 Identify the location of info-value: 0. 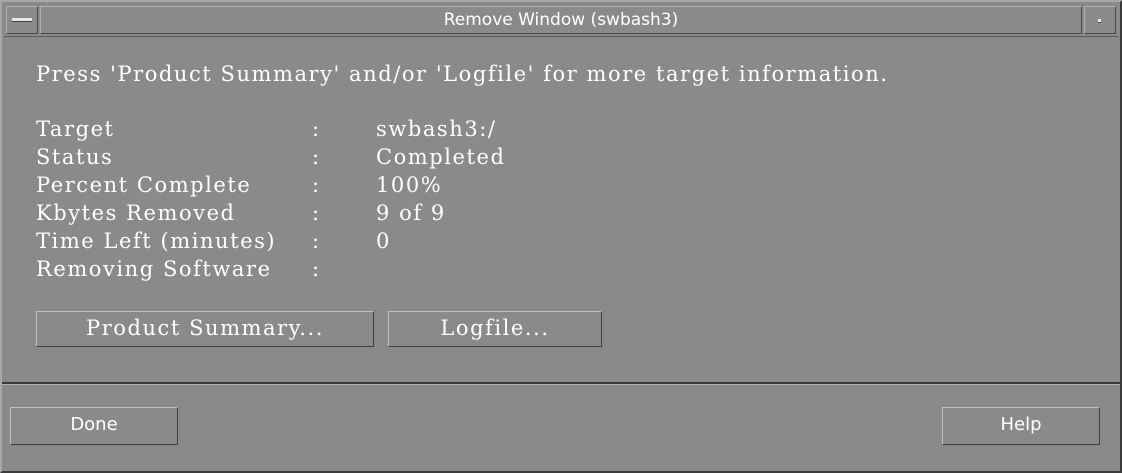
(383, 241).